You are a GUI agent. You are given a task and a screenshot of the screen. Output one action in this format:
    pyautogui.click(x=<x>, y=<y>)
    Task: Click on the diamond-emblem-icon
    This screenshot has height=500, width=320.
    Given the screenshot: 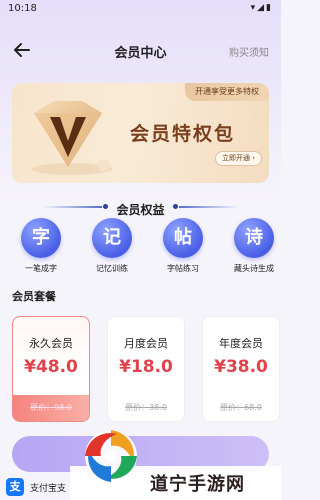 What is the action you would take?
    pyautogui.click(x=72, y=138)
    